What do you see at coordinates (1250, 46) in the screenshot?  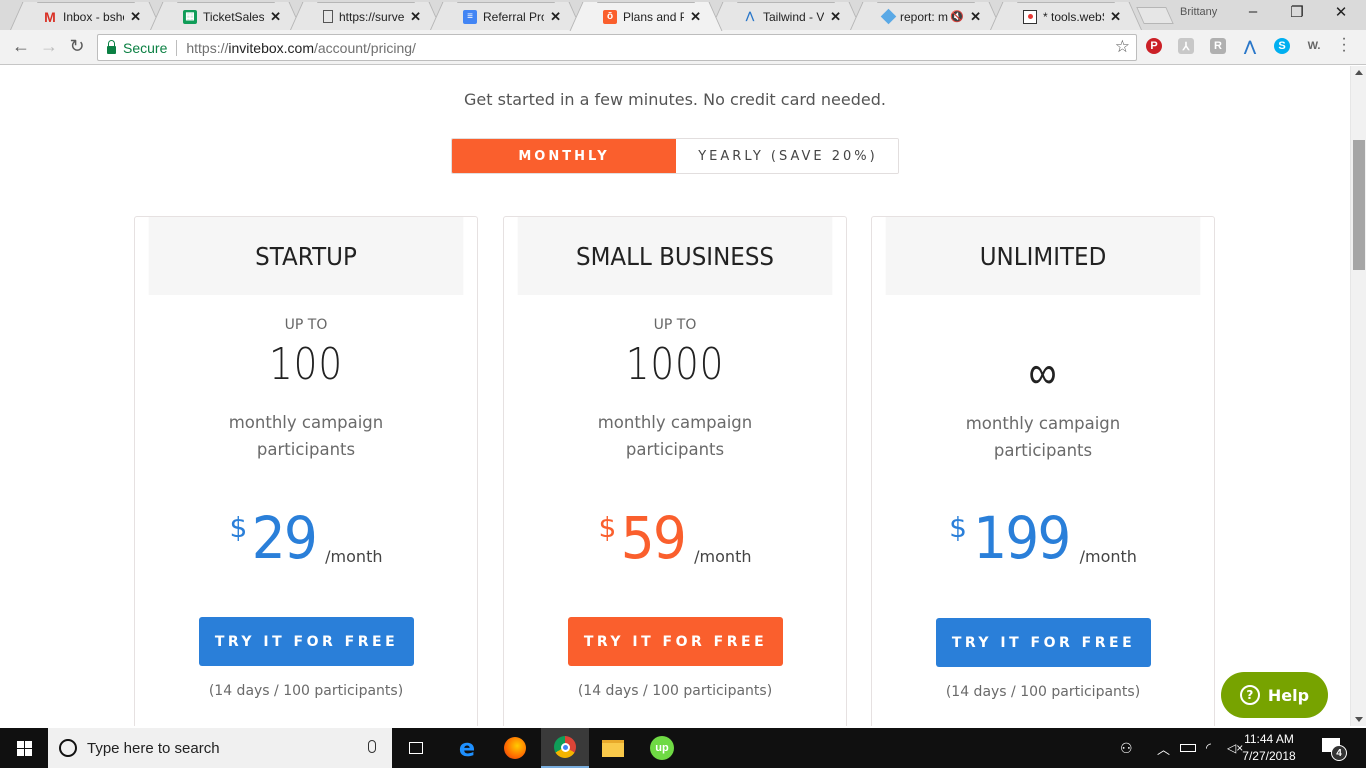 I see `tailwind-extension-icon: ⋀` at bounding box center [1250, 46].